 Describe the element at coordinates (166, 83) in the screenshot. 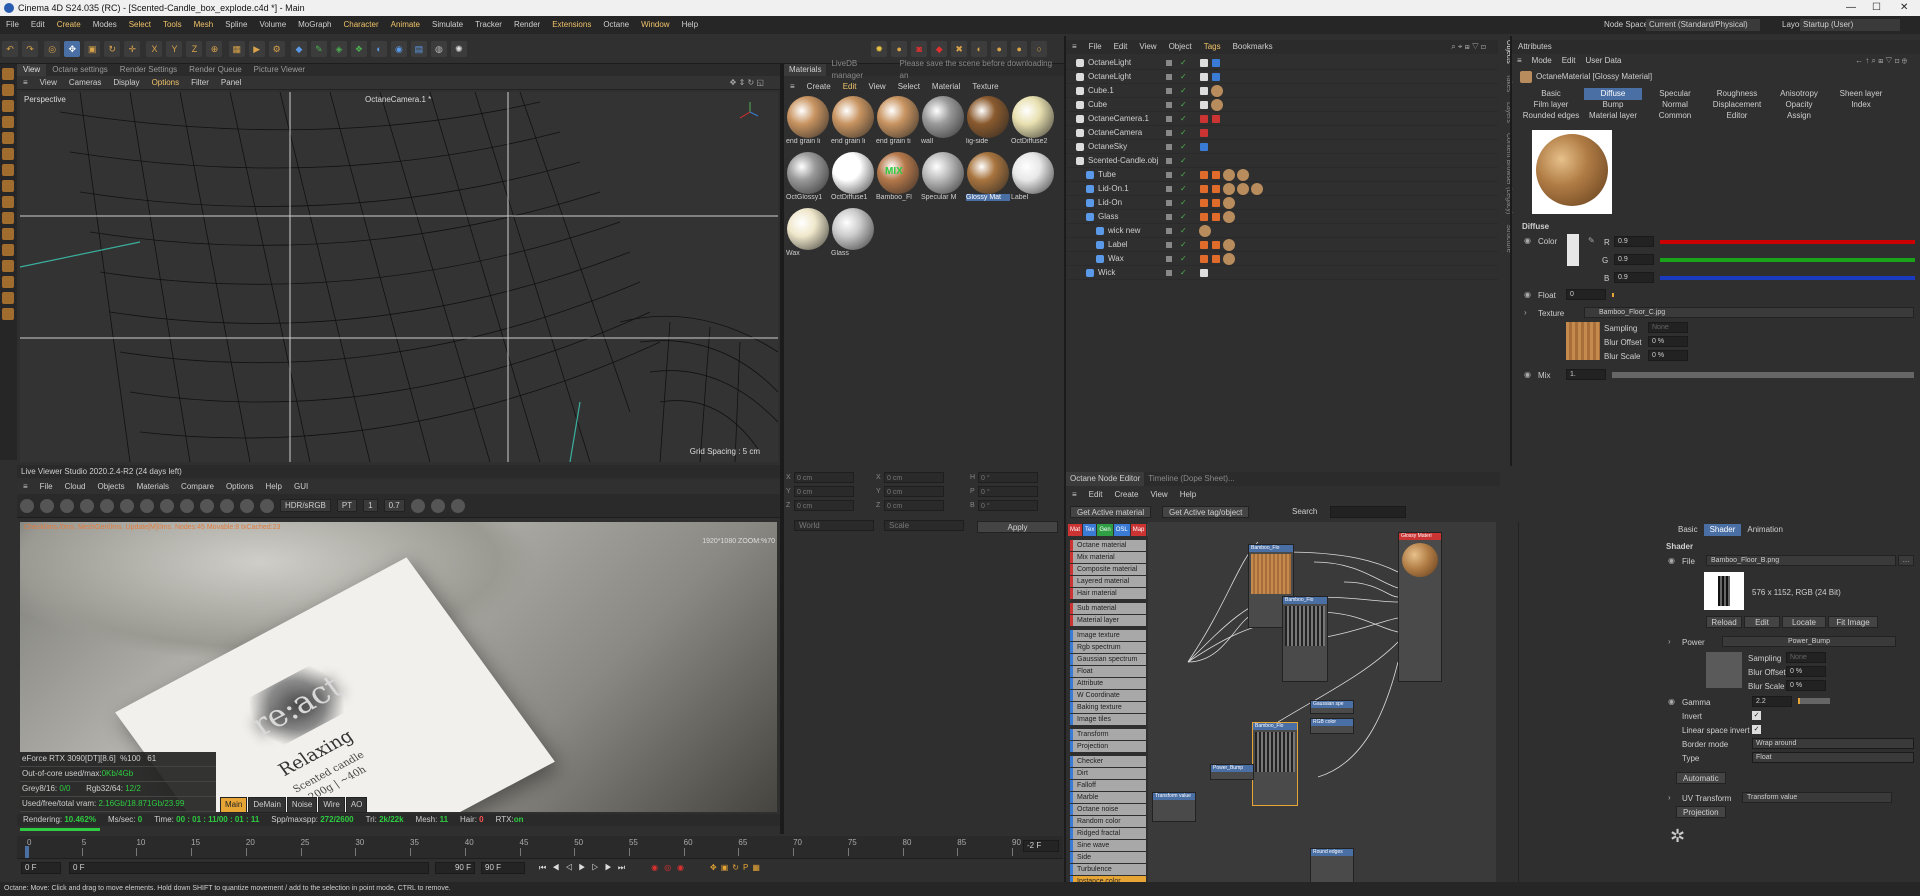

I see `vp-menu-options: Options` at that location.